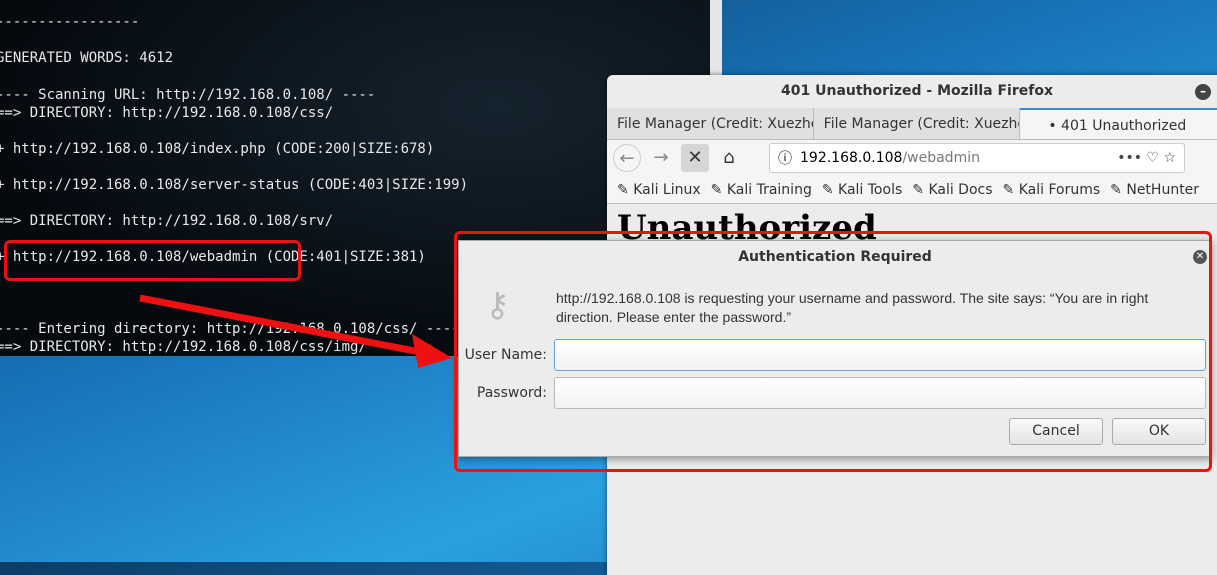 The height and width of the screenshot is (575, 1217). I want to click on annotation-arrow, so click(295, 331).